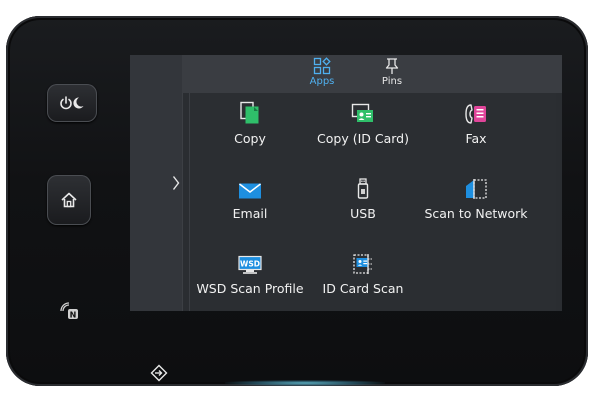 Image resolution: width=600 pixels, height=400 pixels. I want to click on copy-id-card-icon, so click(362, 112).